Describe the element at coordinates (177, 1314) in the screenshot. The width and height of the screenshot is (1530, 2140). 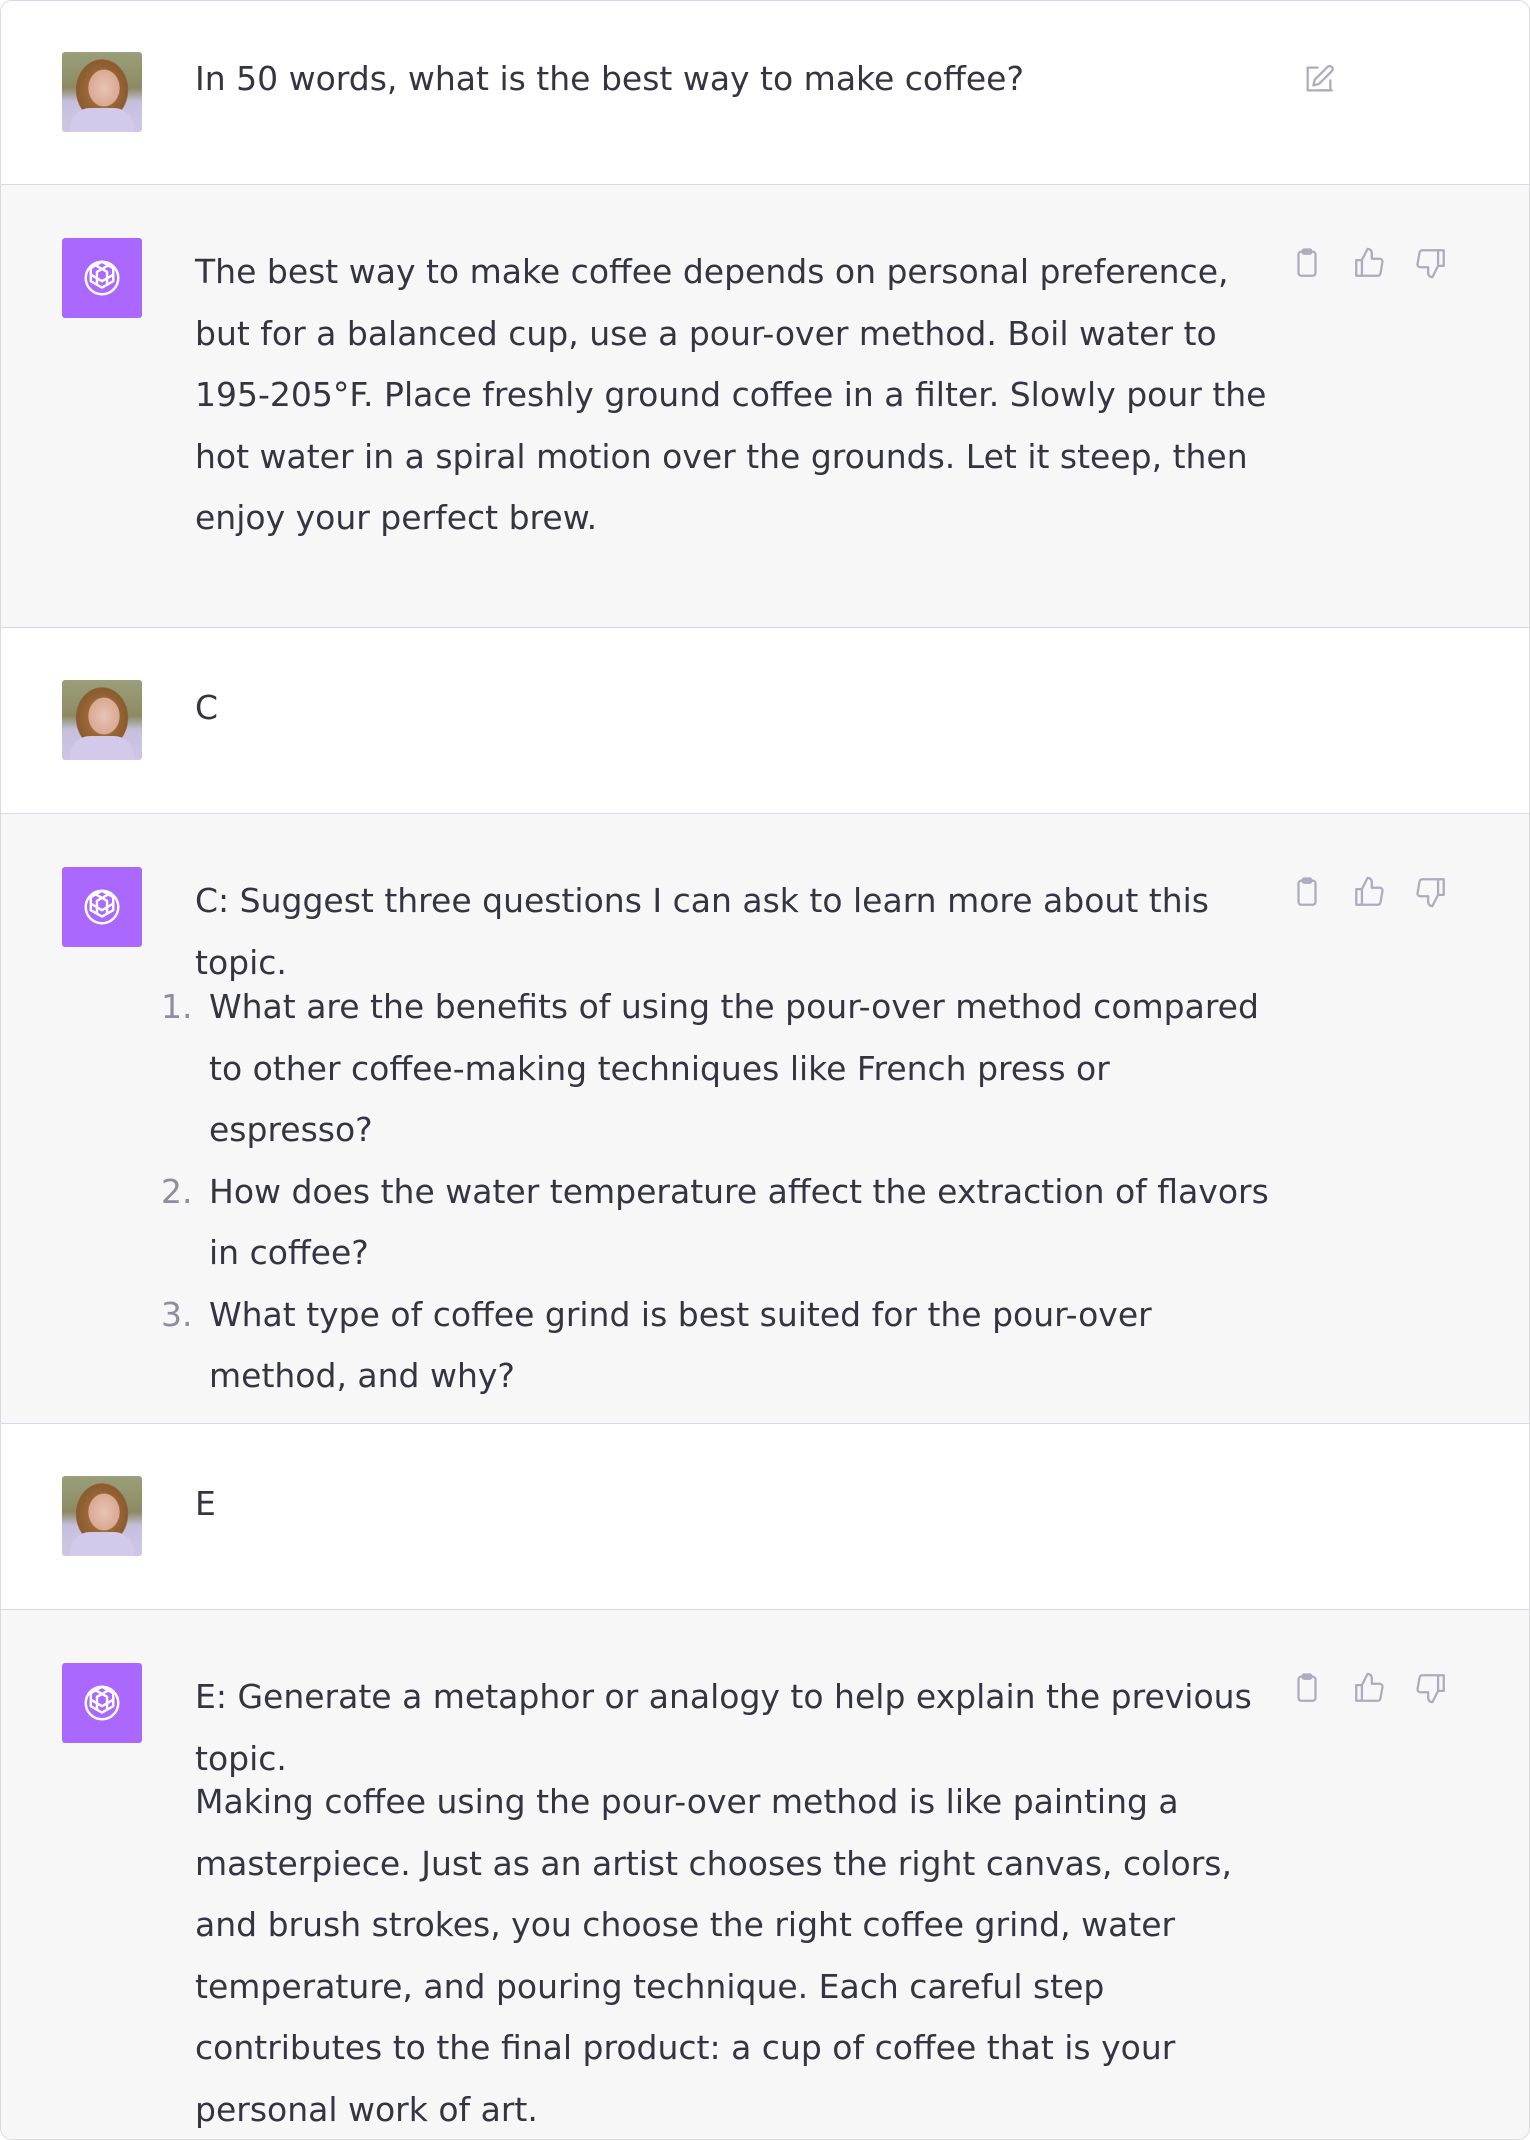
I see `list-item-number: 3.` at that location.